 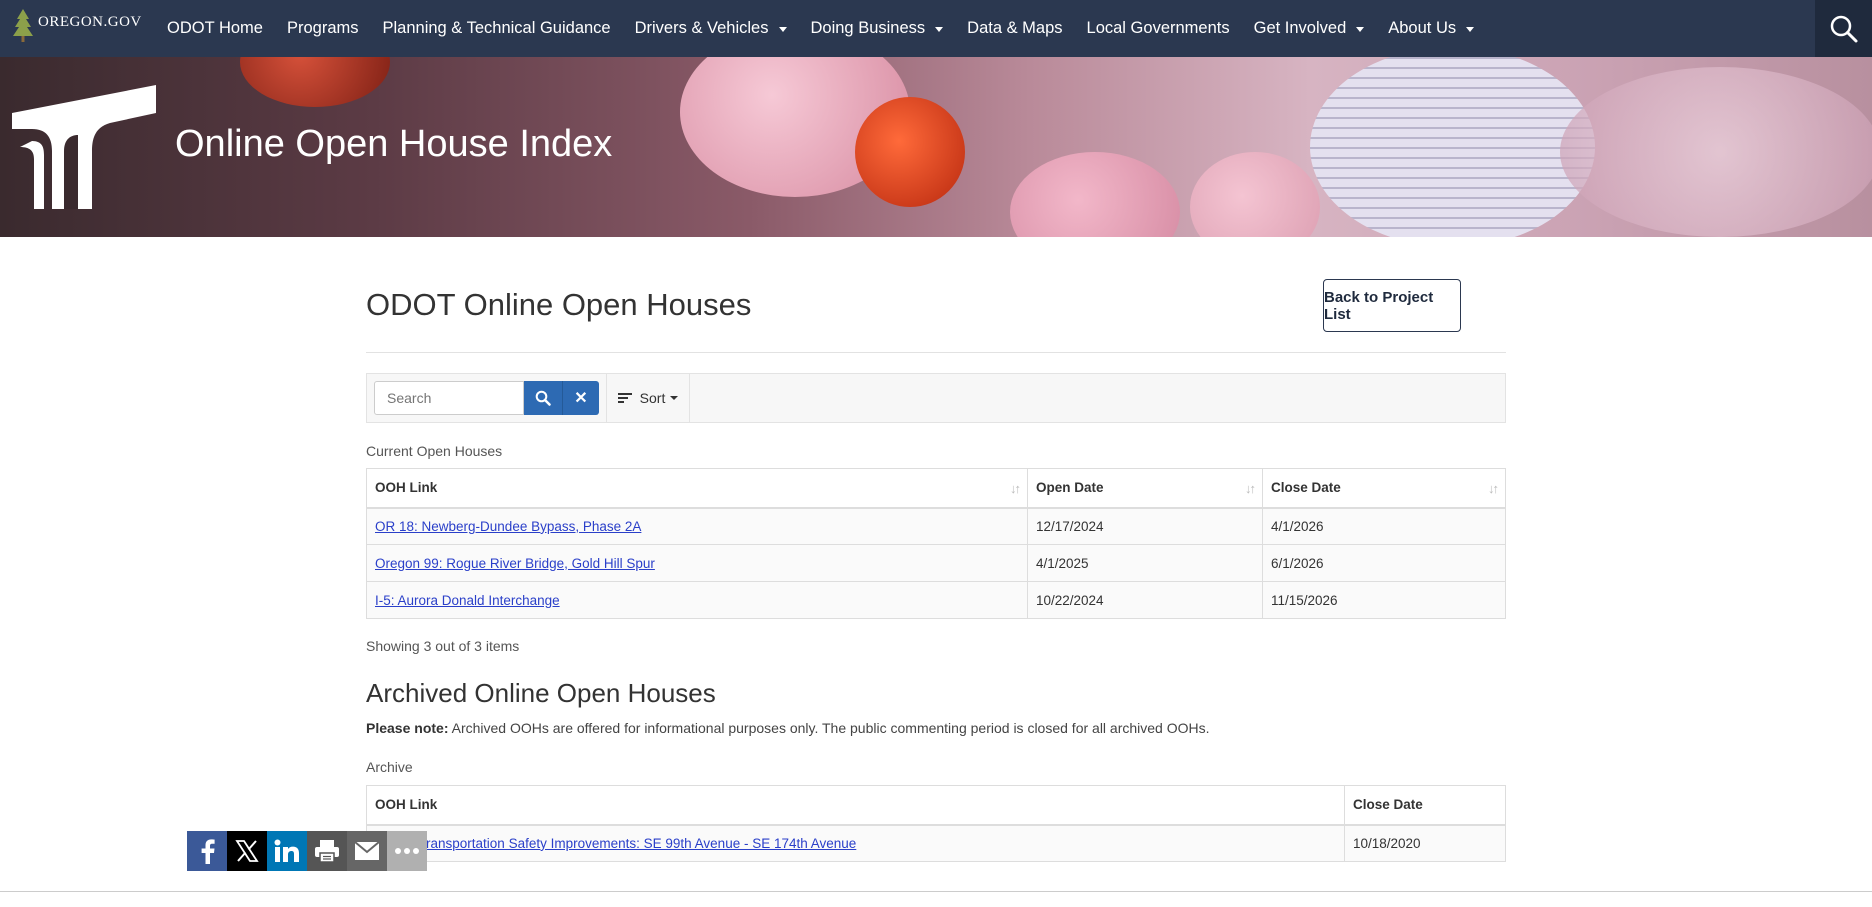 I want to click on nav-doing-business: Doing Business, so click(x=877, y=28).